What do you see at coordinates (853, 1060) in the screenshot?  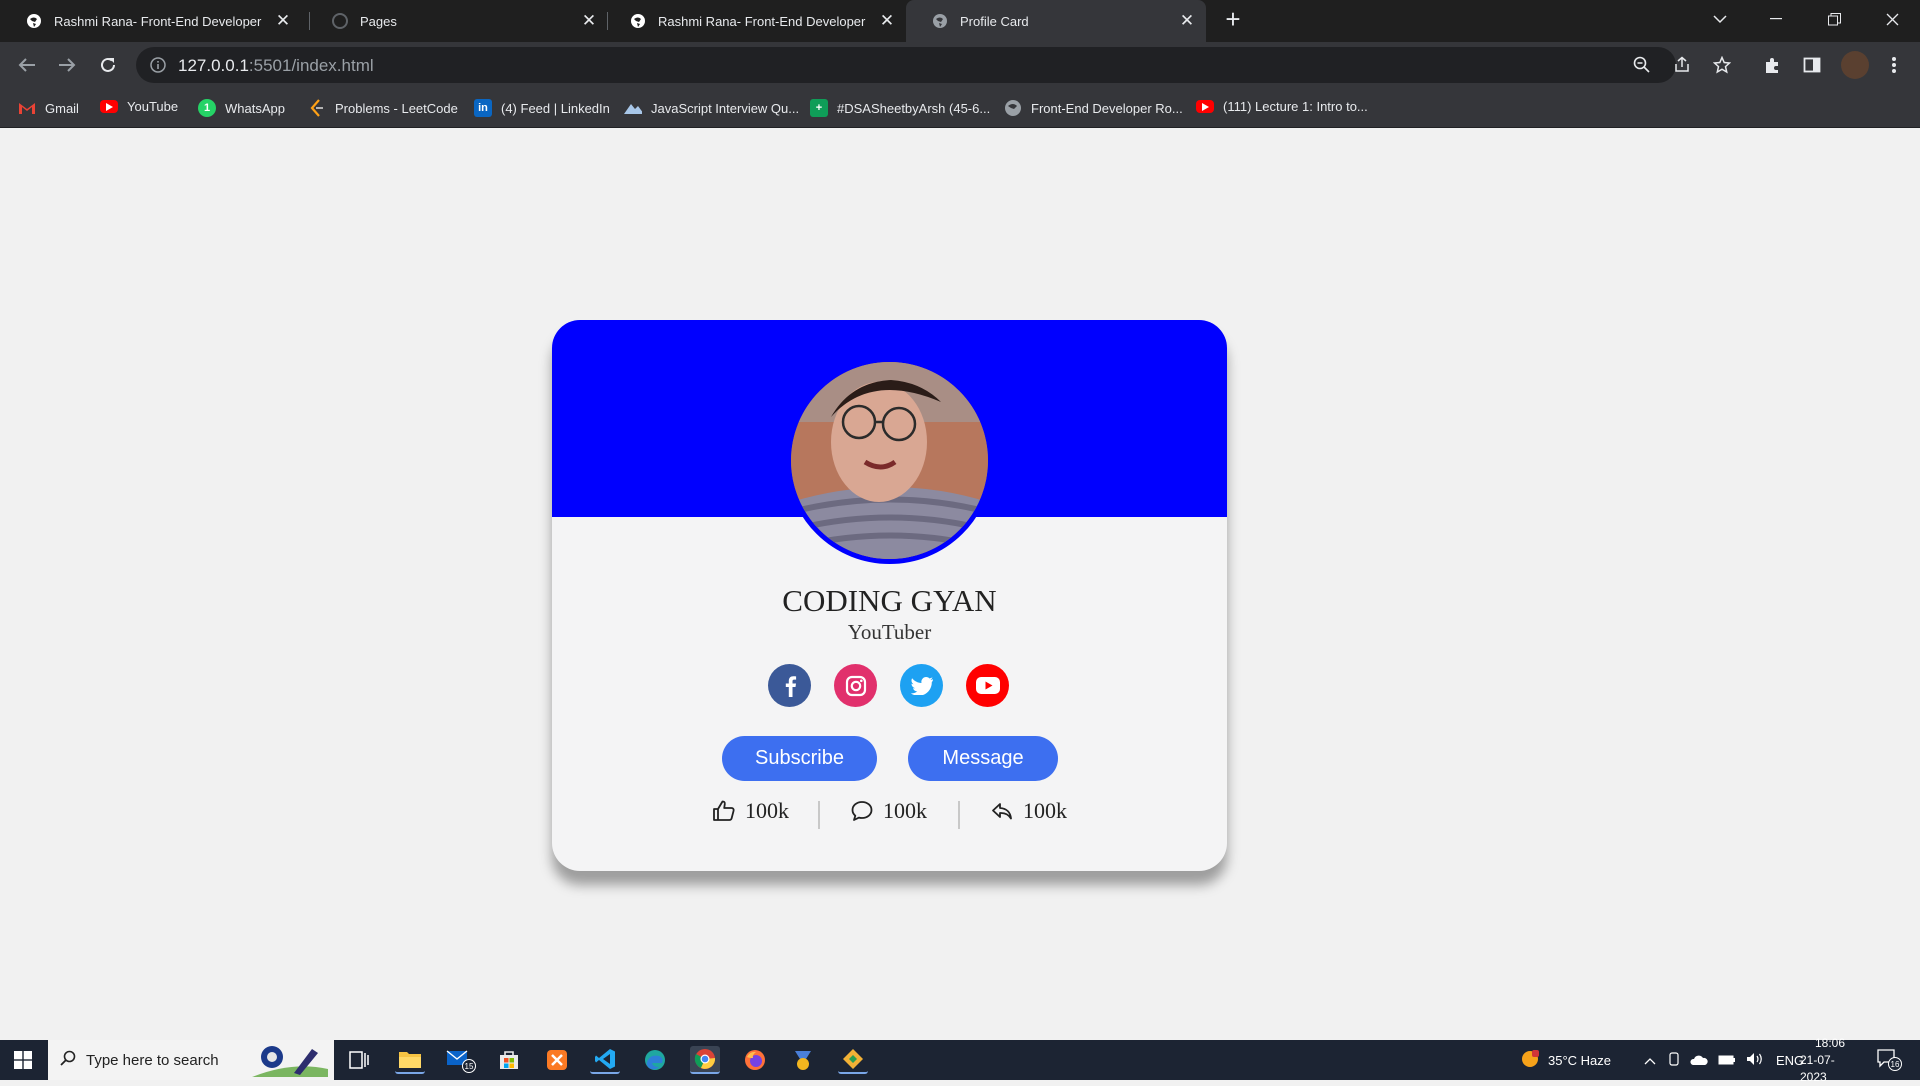 I see `git-app-icon` at bounding box center [853, 1060].